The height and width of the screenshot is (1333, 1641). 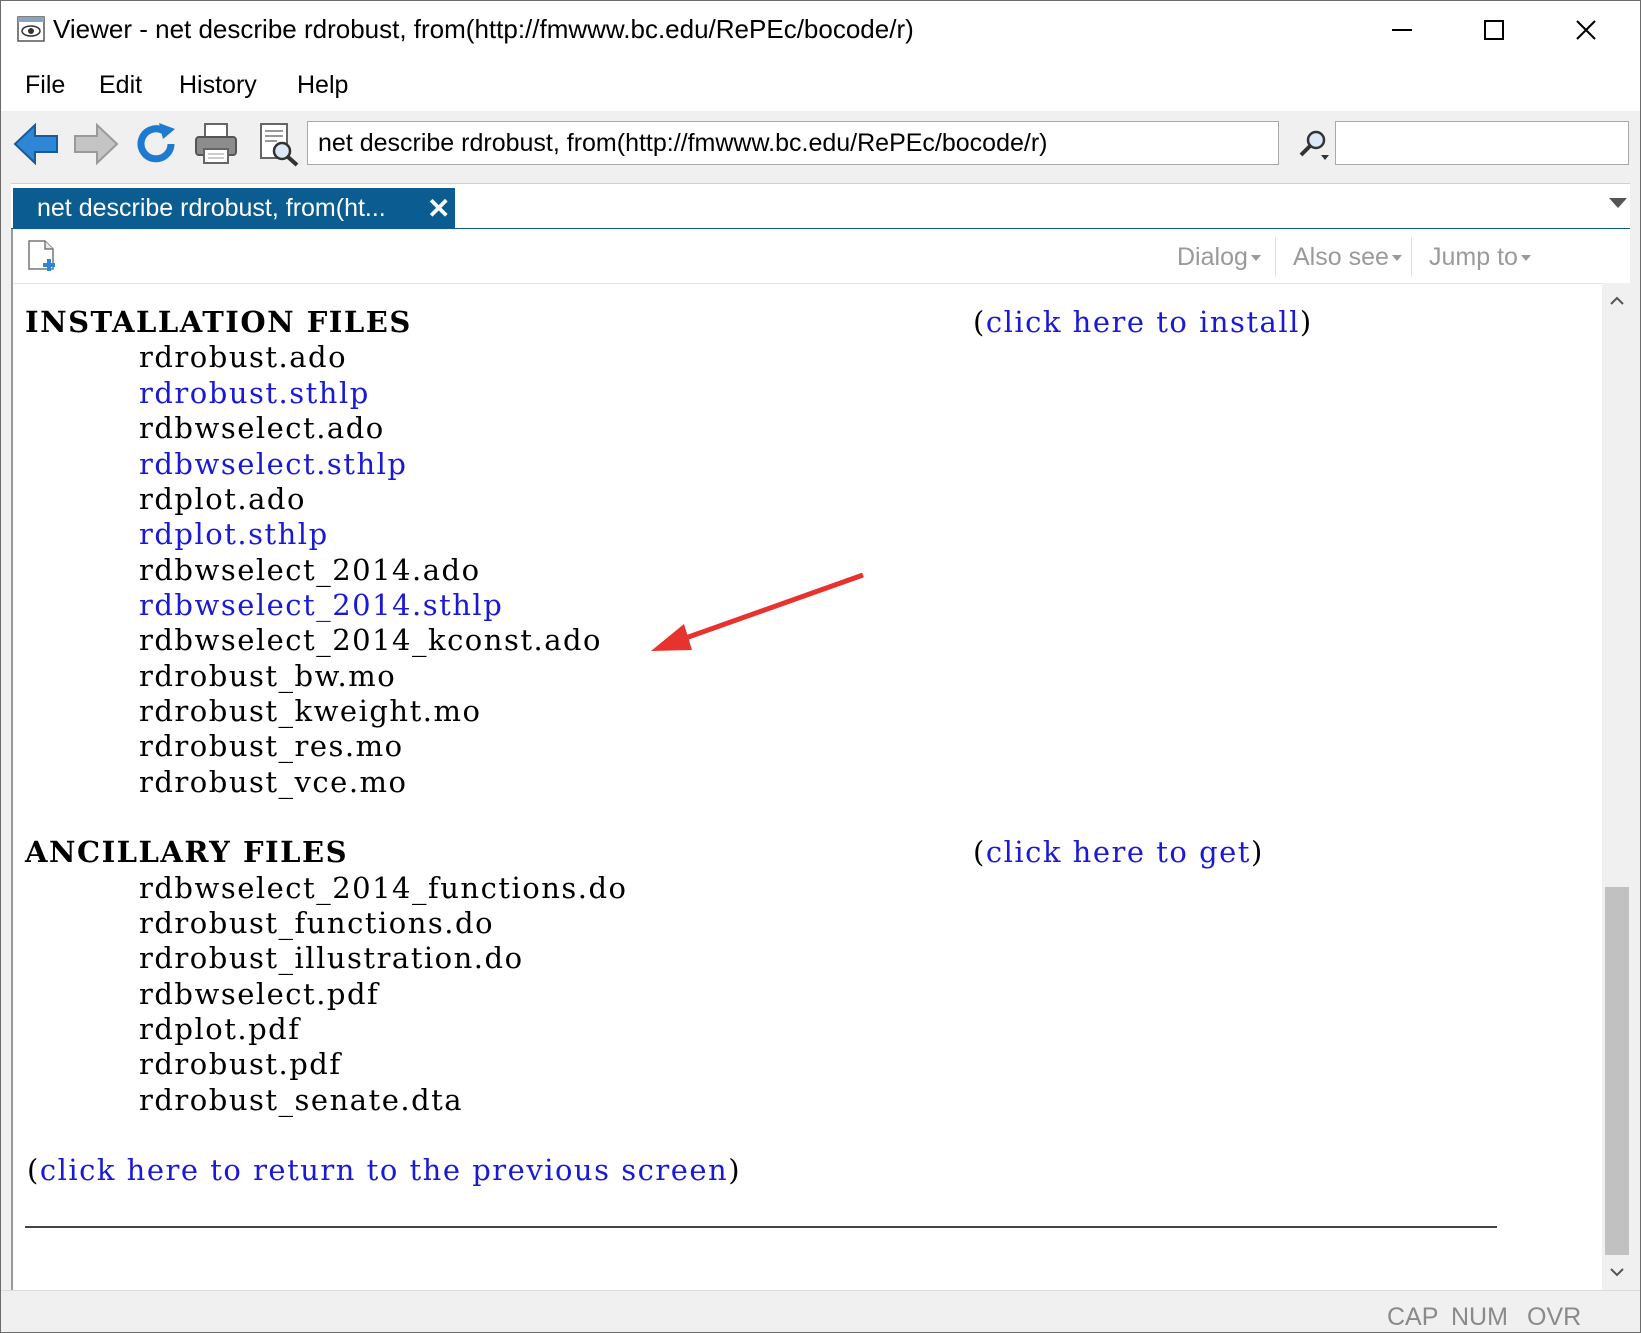 What do you see at coordinates (240, 1064) in the screenshot?
I see `ancillary-file: rdrobust.pdf` at bounding box center [240, 1064].